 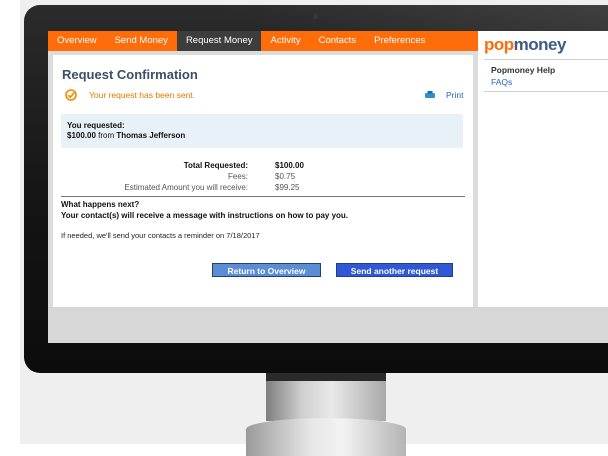 What do you see at coordinates (151, 135) in the screenshot?
I see `requested-contact: Thomas Jefferson` at bounding box center [151, 135].